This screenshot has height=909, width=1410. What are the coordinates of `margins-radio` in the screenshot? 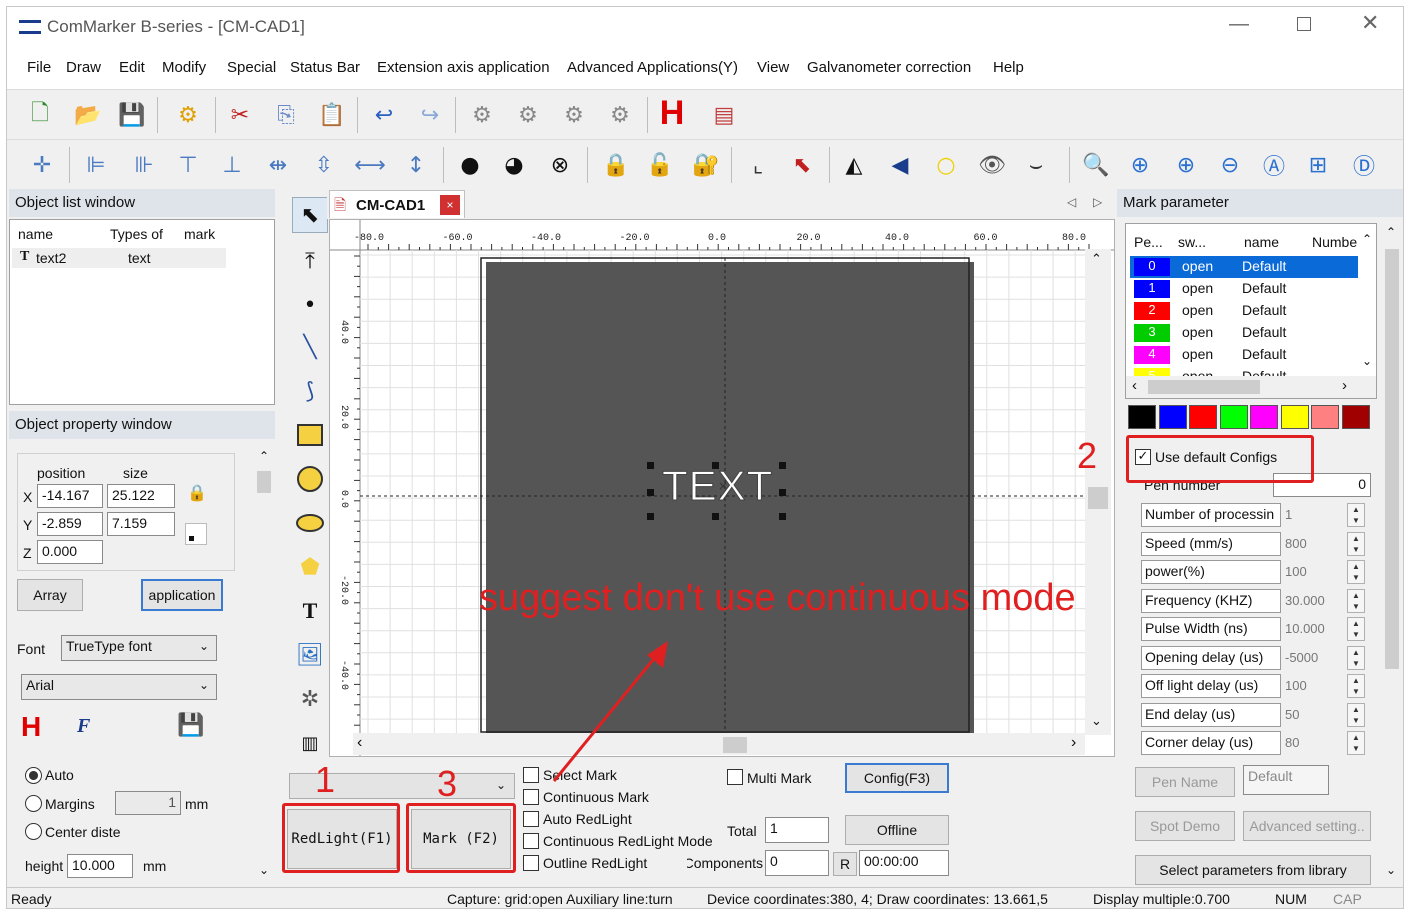 It's located at (33, 803).